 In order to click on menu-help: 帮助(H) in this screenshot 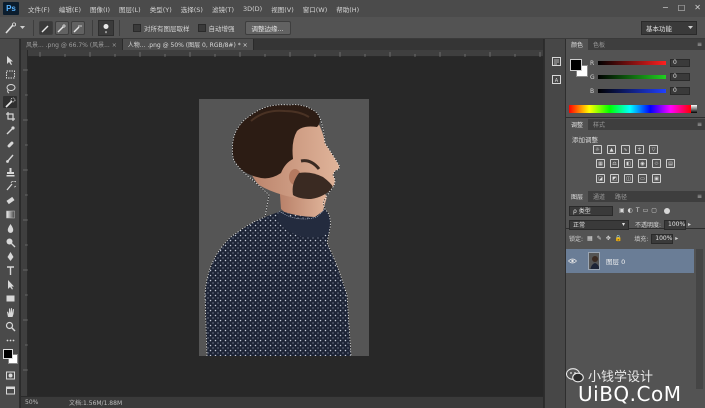, I will do `click(347, 9)`.